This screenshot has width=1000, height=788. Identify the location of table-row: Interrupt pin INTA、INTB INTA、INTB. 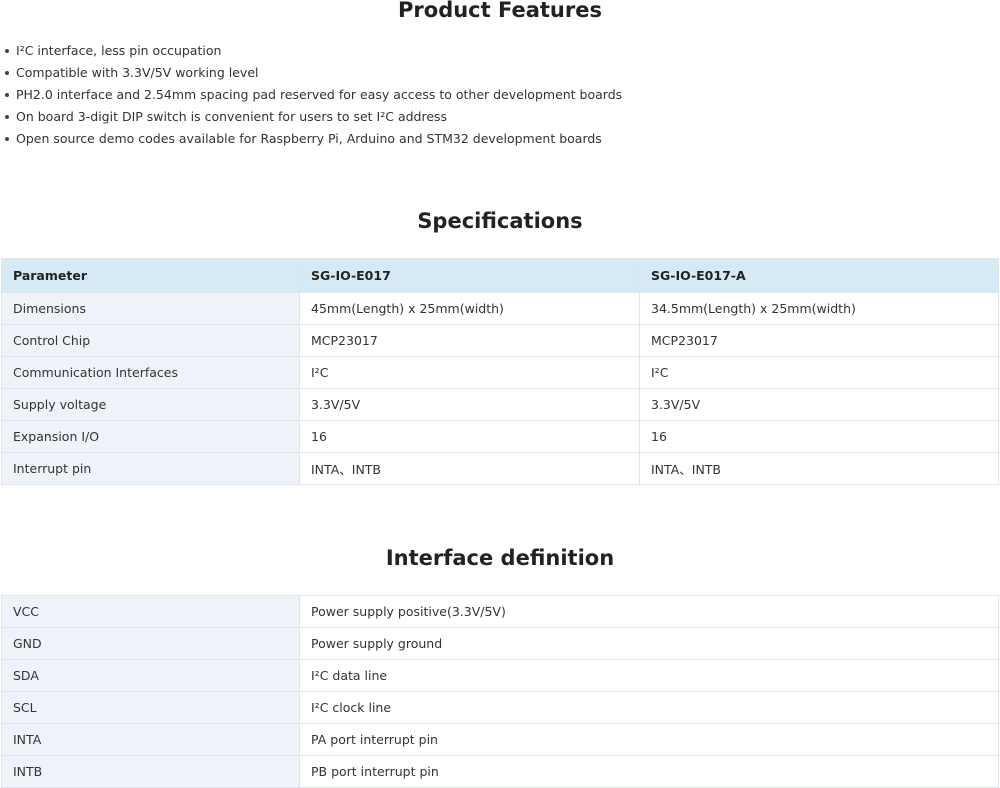
(500, 468).